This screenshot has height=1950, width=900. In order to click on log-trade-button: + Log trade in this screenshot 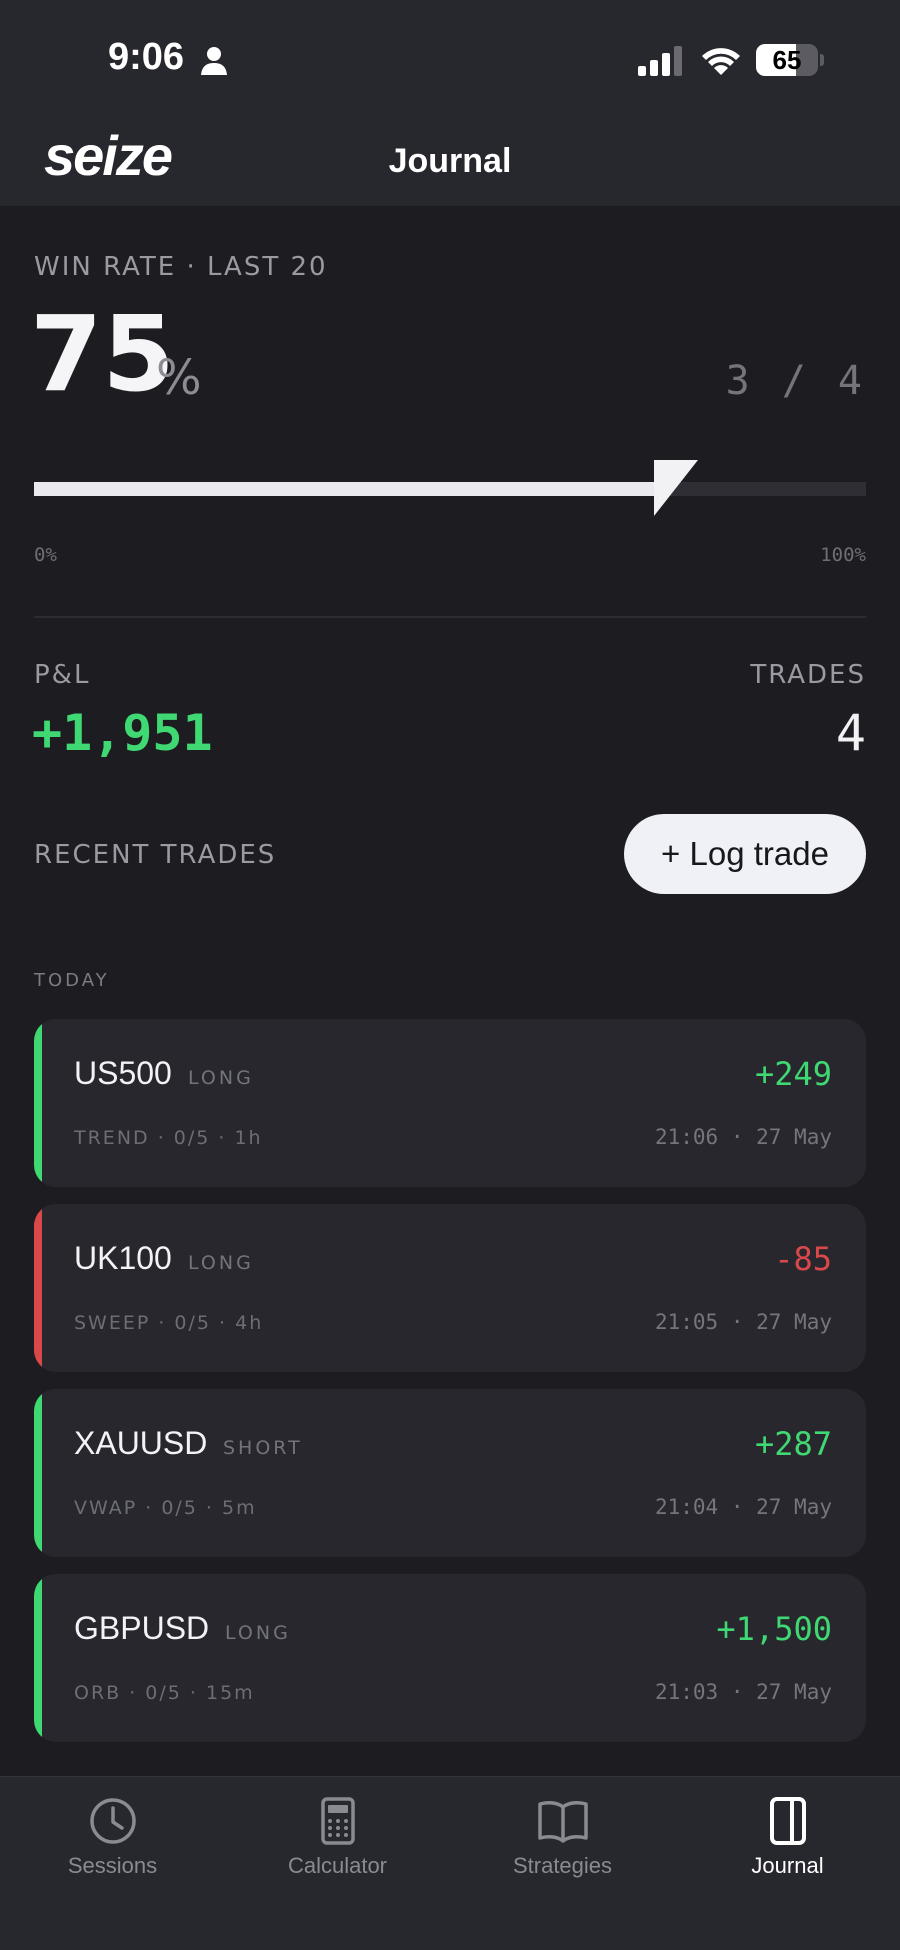, I will do `click(745, 854)`.